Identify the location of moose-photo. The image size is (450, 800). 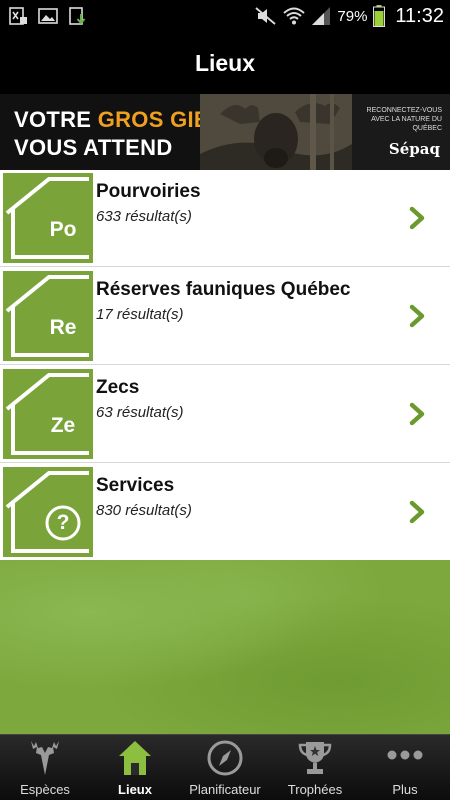
(276, 132).